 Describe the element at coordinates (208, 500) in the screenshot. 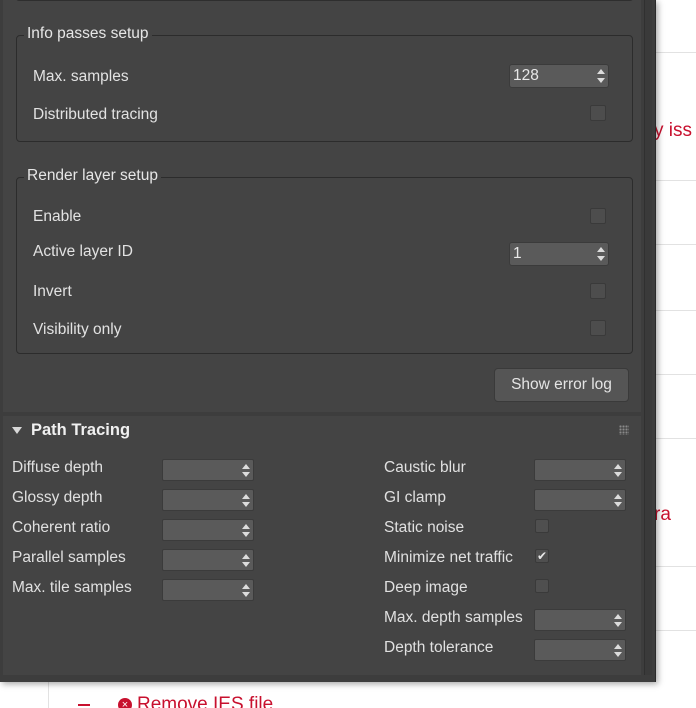

I see `glossy-depth-spinner` at that location.